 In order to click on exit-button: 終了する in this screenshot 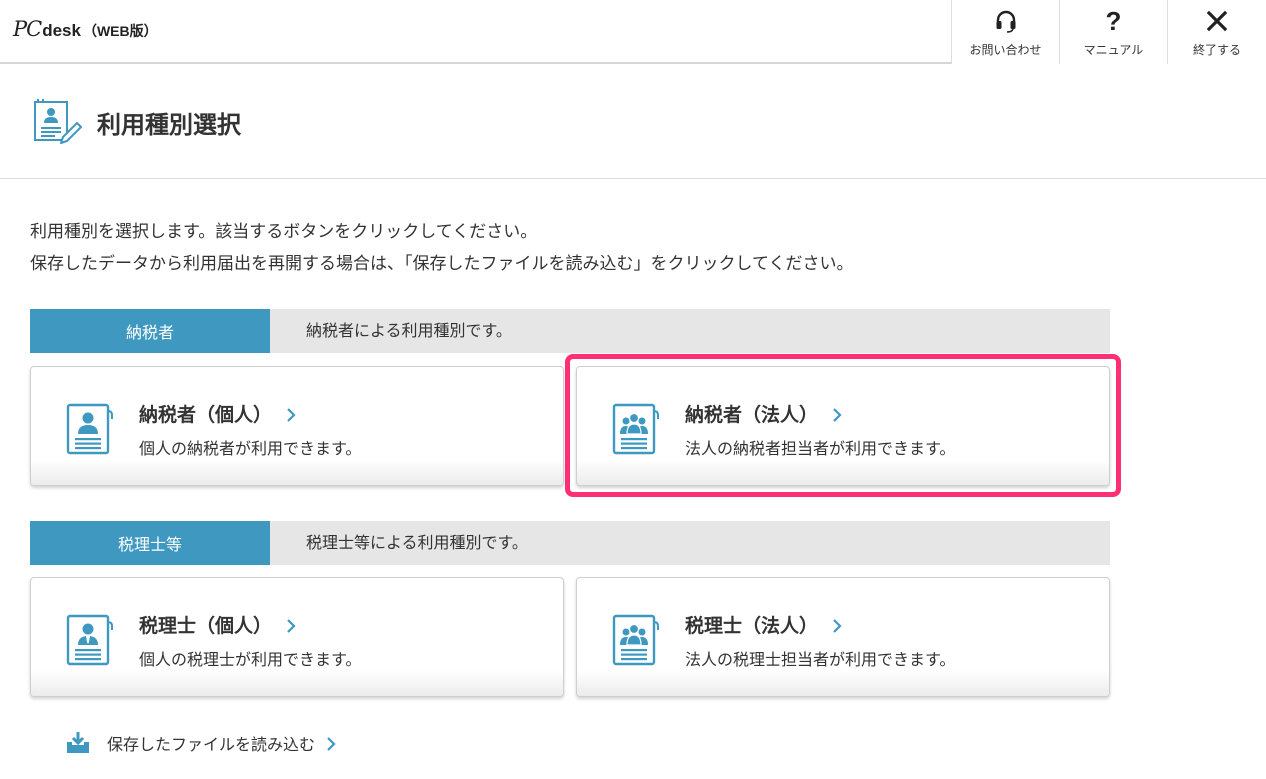, I will do `click(1216, 32)`.